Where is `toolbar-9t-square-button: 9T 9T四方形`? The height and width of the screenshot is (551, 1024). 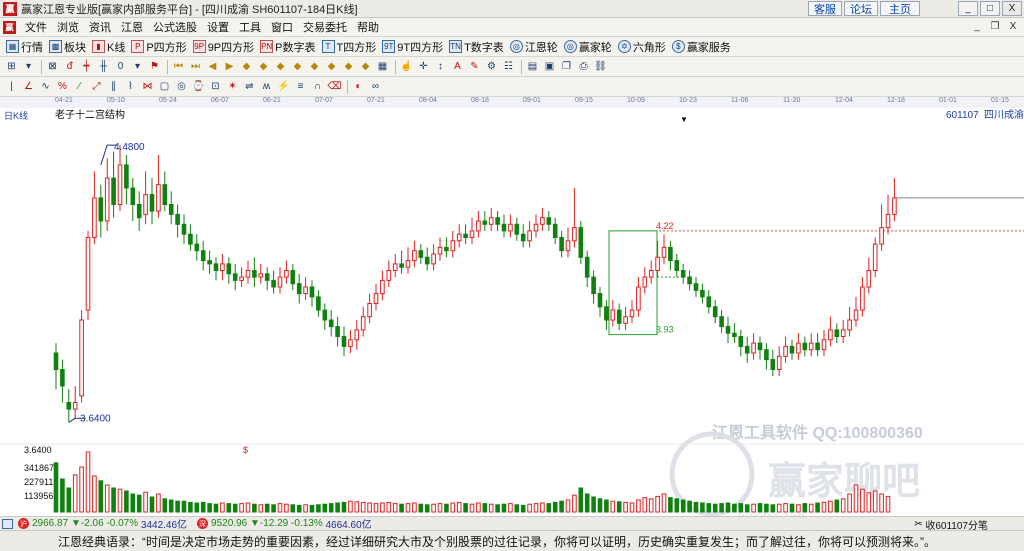 toolbar-9t-square-button: 9T 9T四方形 is located at coordinates (412, 47).